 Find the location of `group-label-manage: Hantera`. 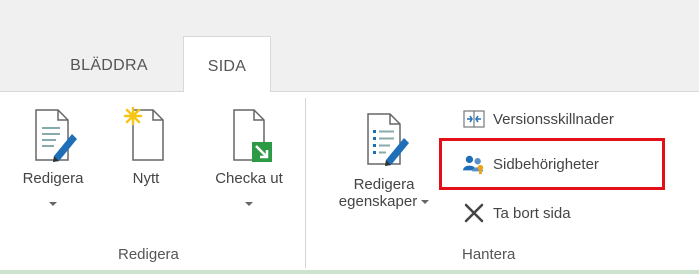

group-label-manage: Hantera is located at coordinates (489, 254).